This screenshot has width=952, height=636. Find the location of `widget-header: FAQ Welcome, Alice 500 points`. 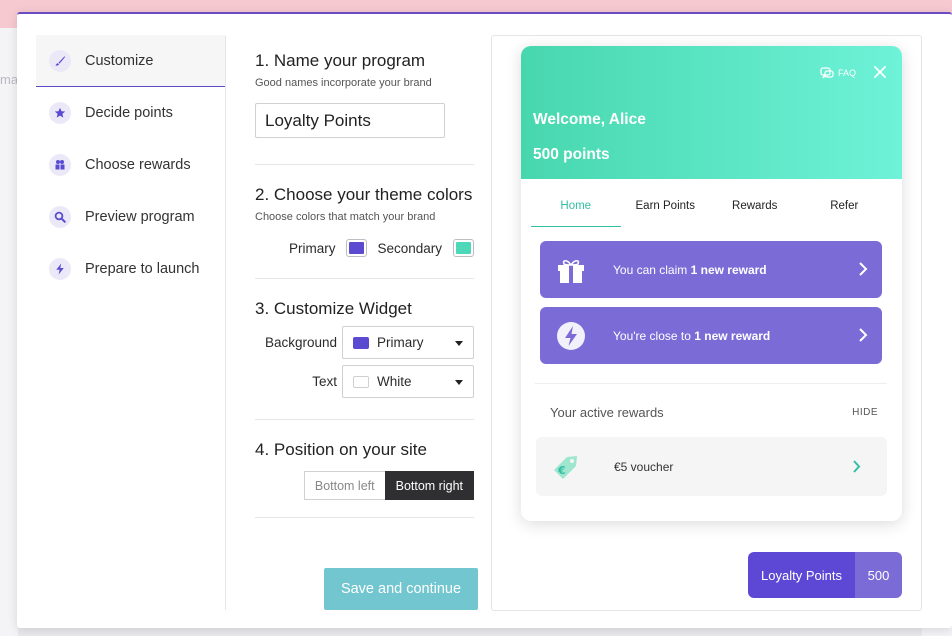

widget-header: FAQ Welcome, Alice 500 points is located at coordinates (711, 112).